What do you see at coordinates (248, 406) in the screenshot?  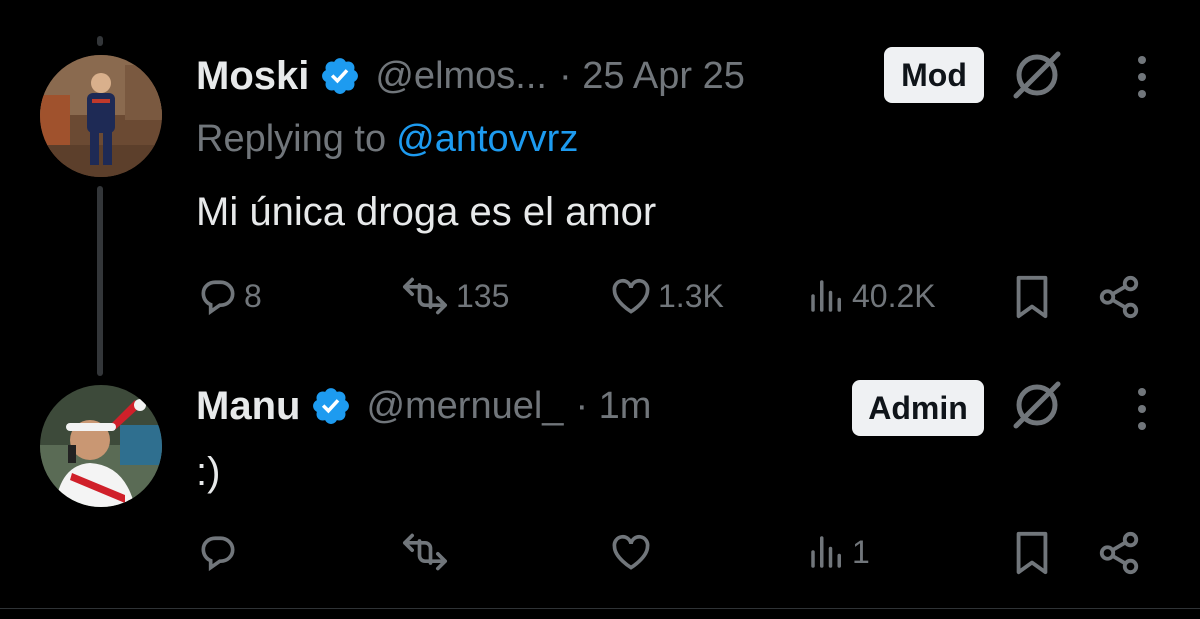 I see `display-name: Manu` at bounding box center [248, 406].